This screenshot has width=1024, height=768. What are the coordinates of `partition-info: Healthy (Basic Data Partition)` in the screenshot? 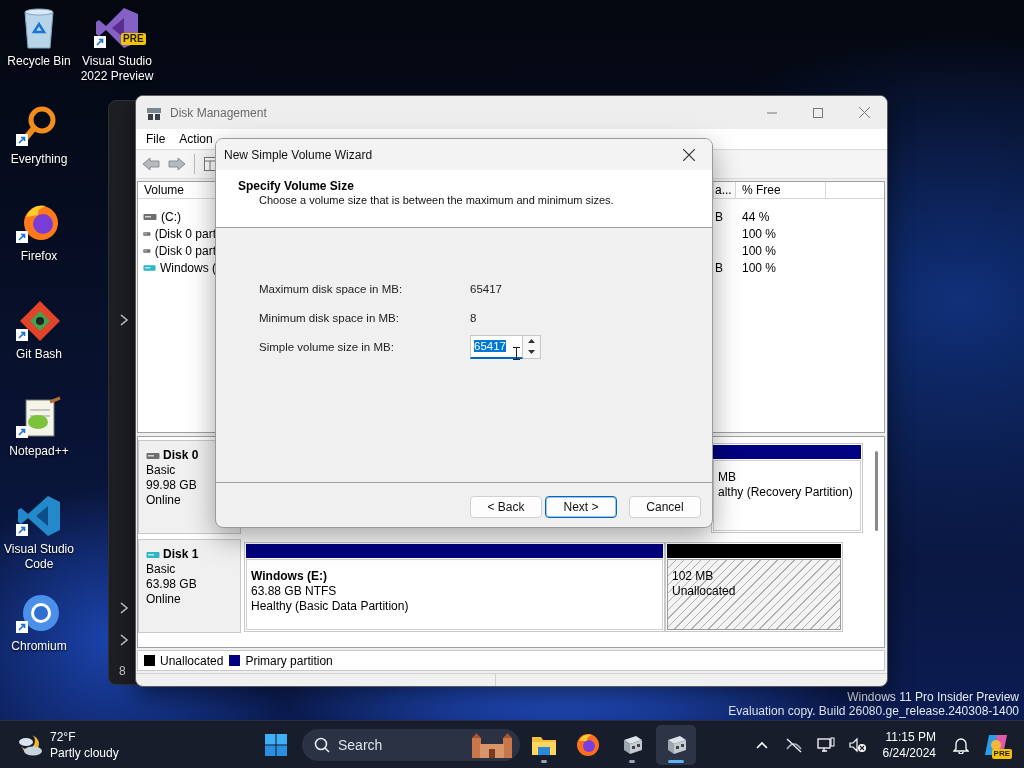 It's located at (330, 606).